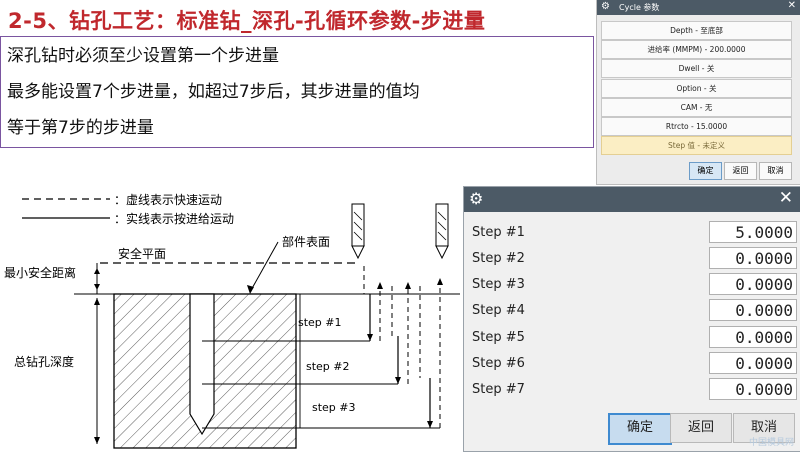 The width and height of the screenshot is (800, 452). I want to click on cancel-button: 取消, so click(775, 171).